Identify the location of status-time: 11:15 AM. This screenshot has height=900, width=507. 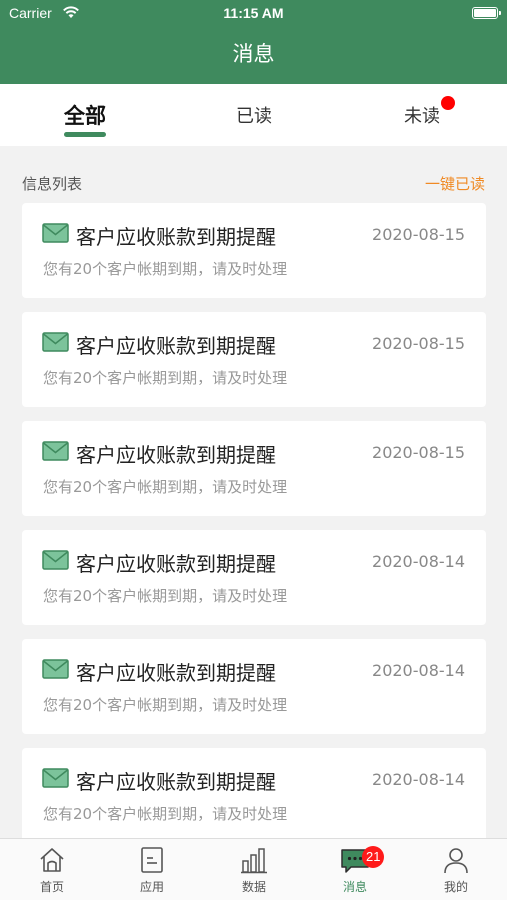
(253, 13).